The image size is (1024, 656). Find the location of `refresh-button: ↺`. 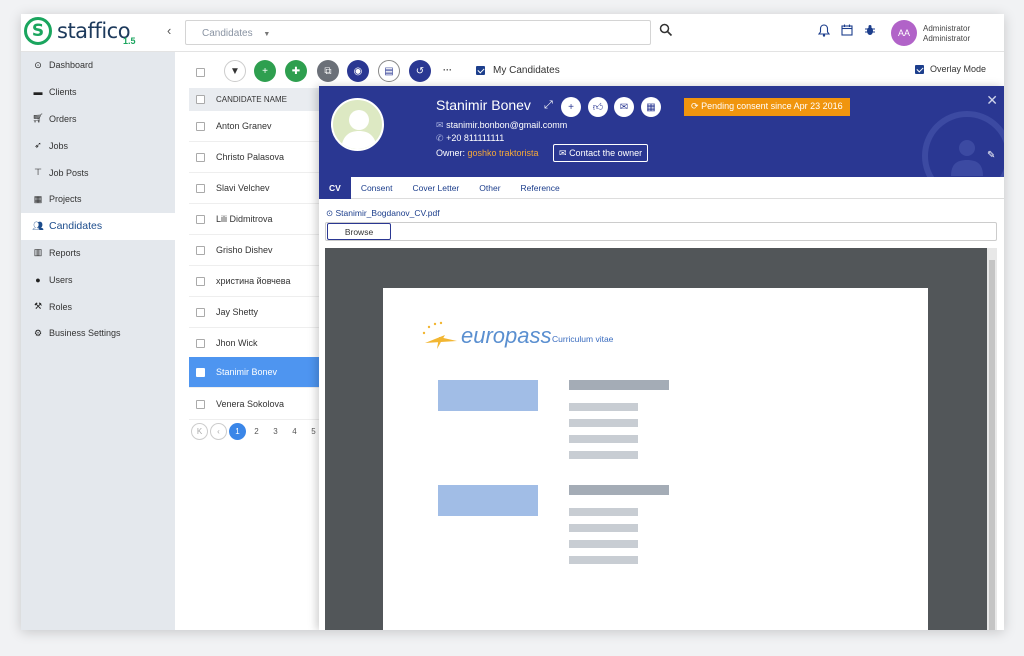

refresh-button: ↺ is located at coordinates (420, 71).